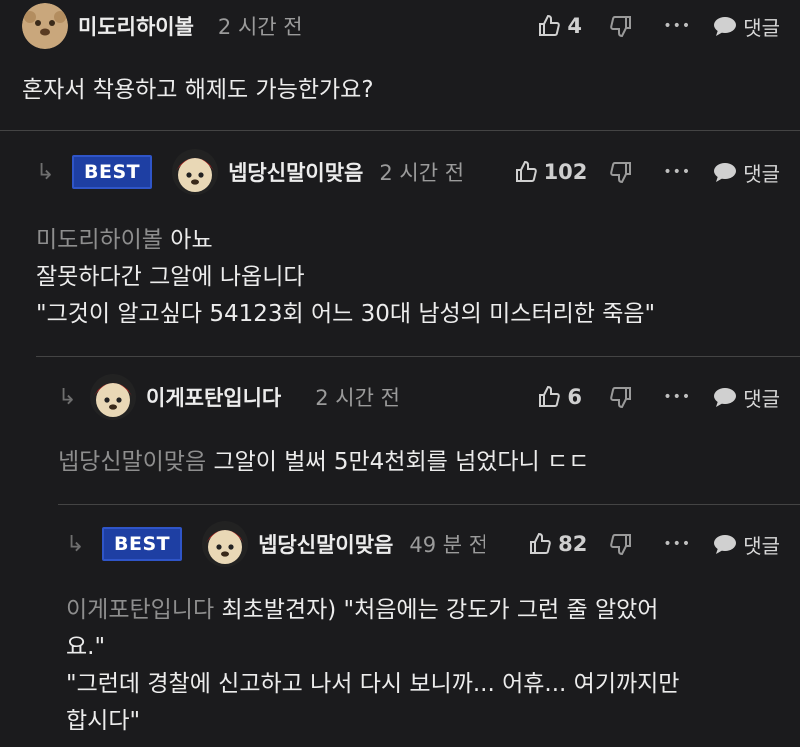 The width and height of the screenshot is (800, 747). Describe the element at coordinates (575, 26) in the screenshot. I see `like-count: 4` at that location.